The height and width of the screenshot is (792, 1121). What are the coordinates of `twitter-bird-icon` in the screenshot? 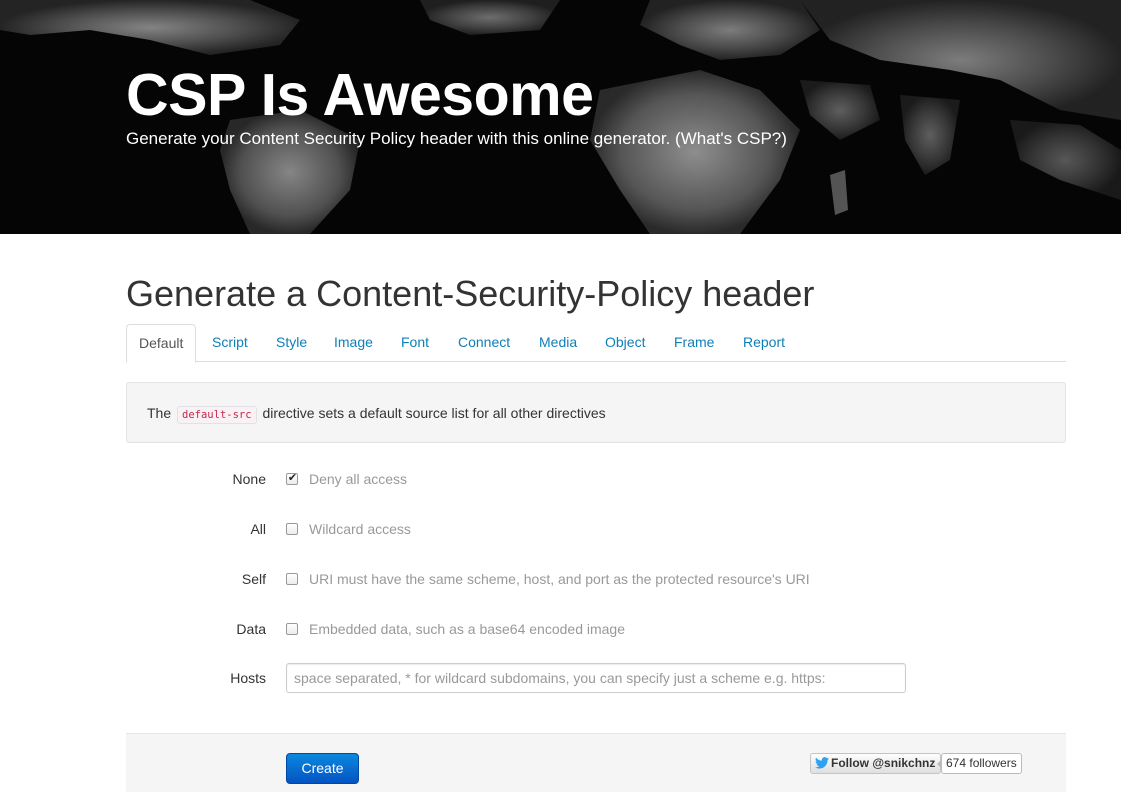 It's located at (822, 762).